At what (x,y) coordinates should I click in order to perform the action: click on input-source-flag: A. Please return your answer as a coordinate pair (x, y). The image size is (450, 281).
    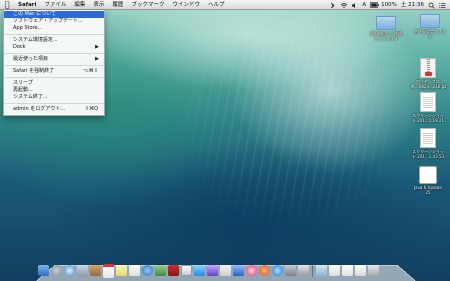
    Looking at the image, I should click on (364, 5).